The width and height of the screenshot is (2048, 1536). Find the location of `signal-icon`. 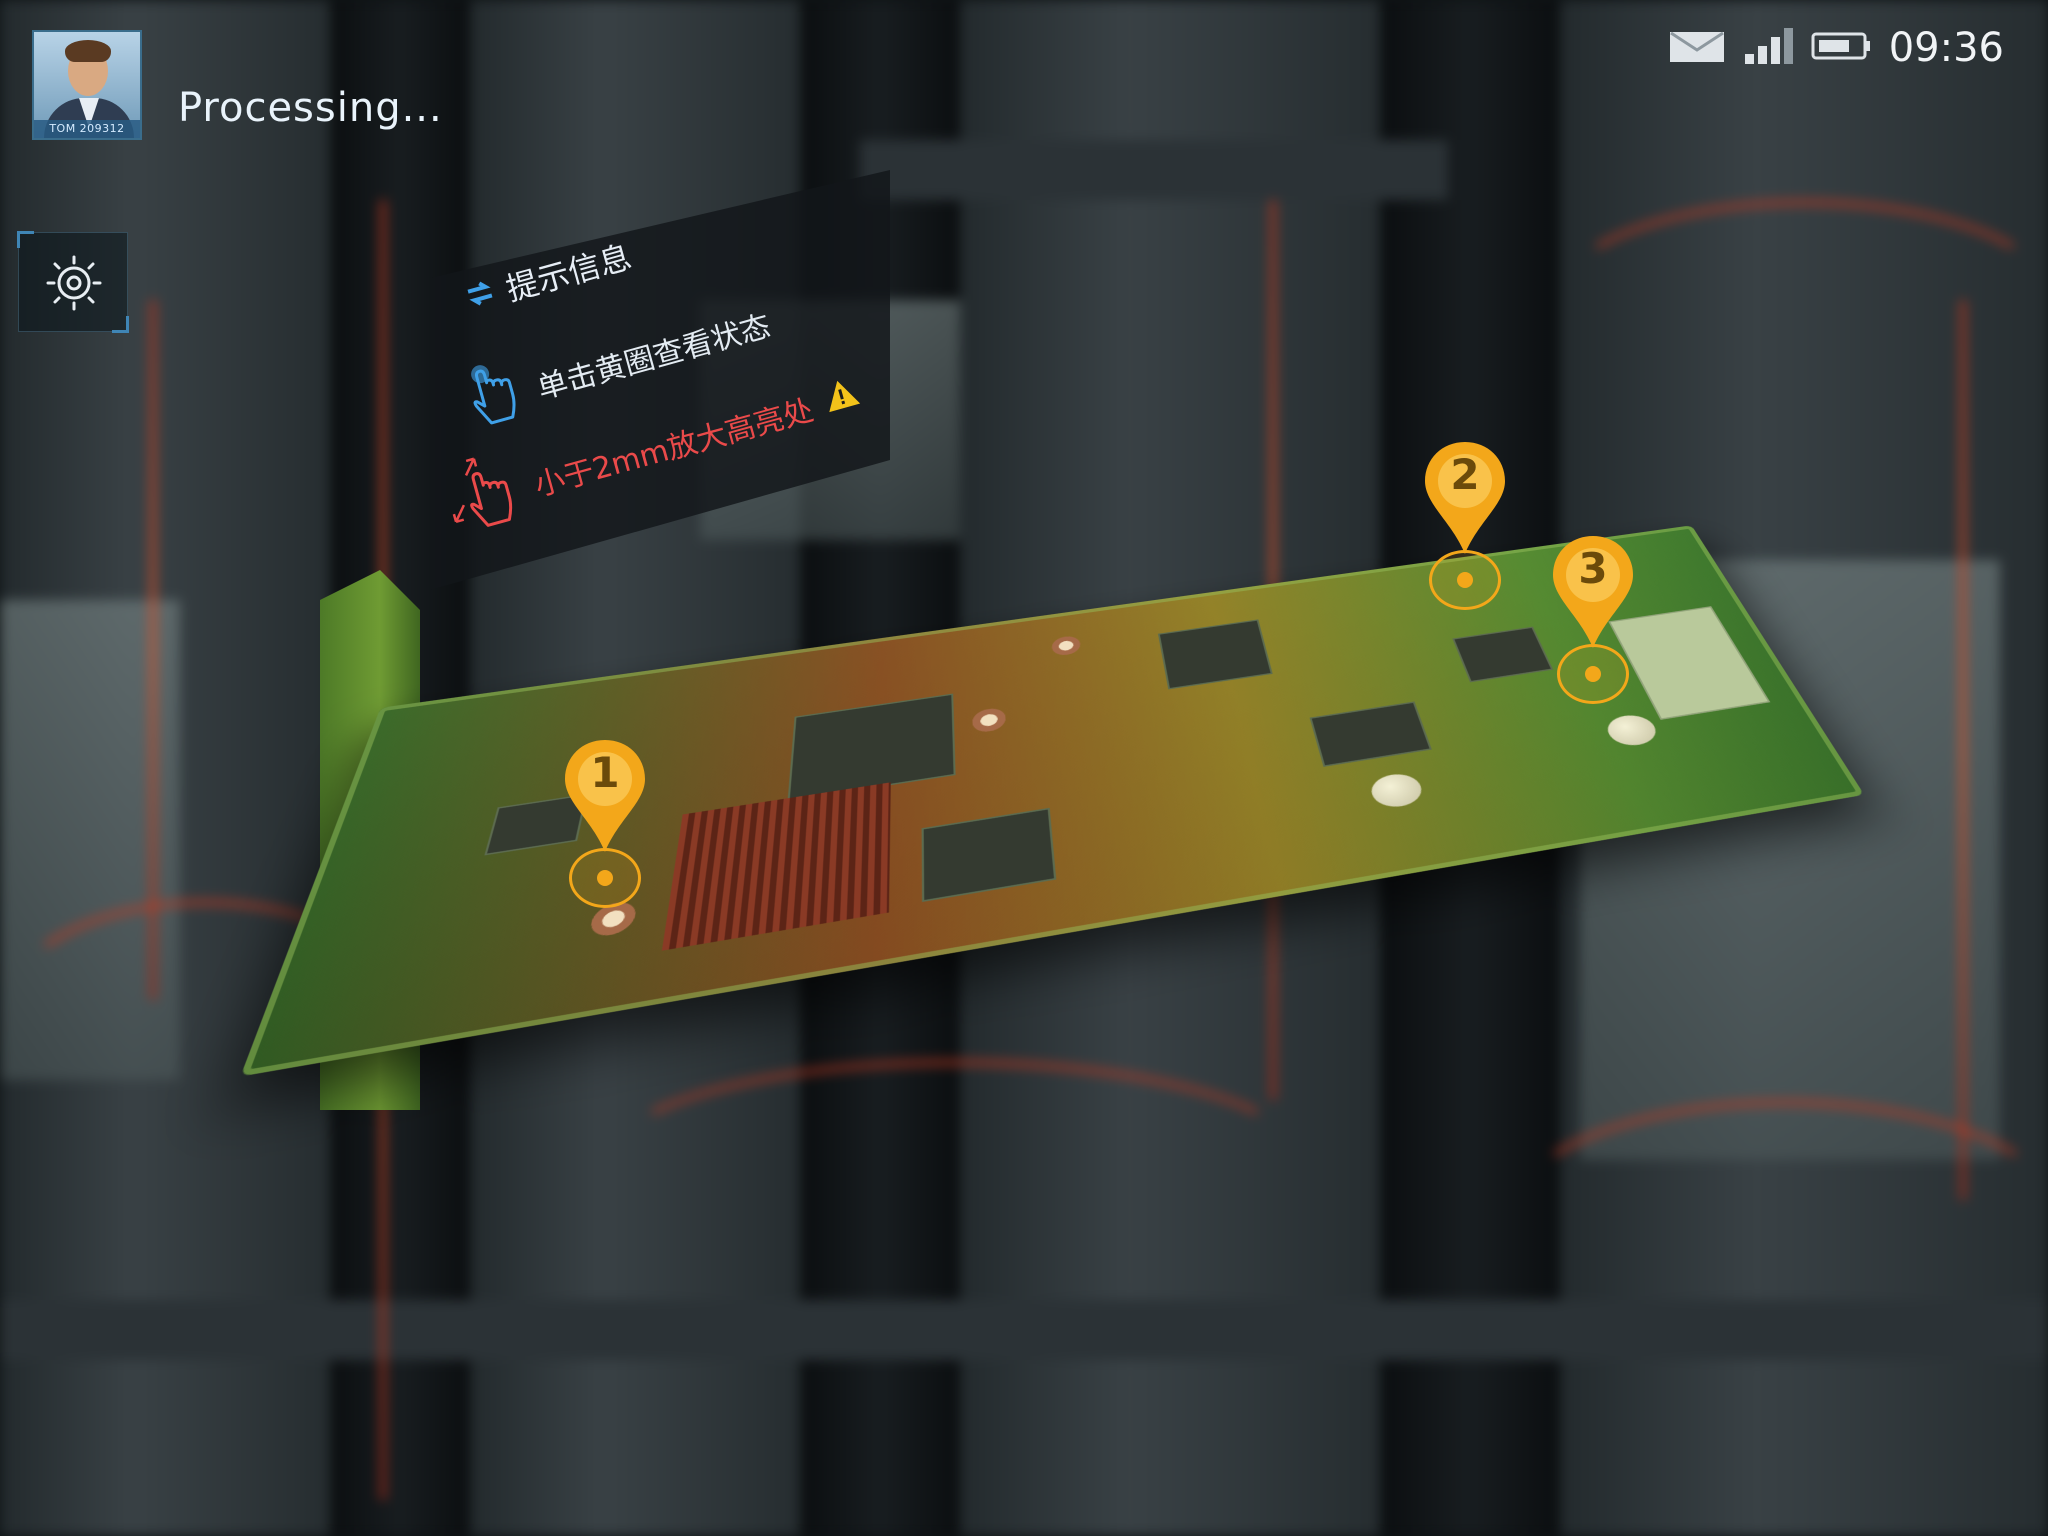

signal-icon is located at coordinates (1768, 48).